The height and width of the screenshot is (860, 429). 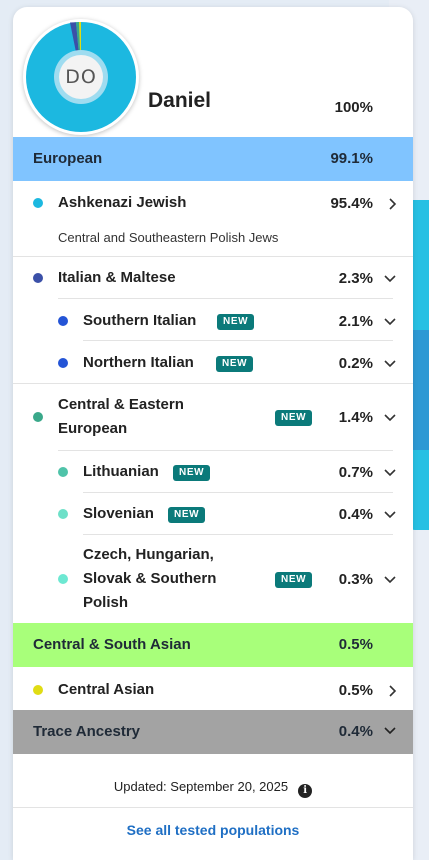 I want to click on avatar-initials: DO, so click(x=81, y=77).